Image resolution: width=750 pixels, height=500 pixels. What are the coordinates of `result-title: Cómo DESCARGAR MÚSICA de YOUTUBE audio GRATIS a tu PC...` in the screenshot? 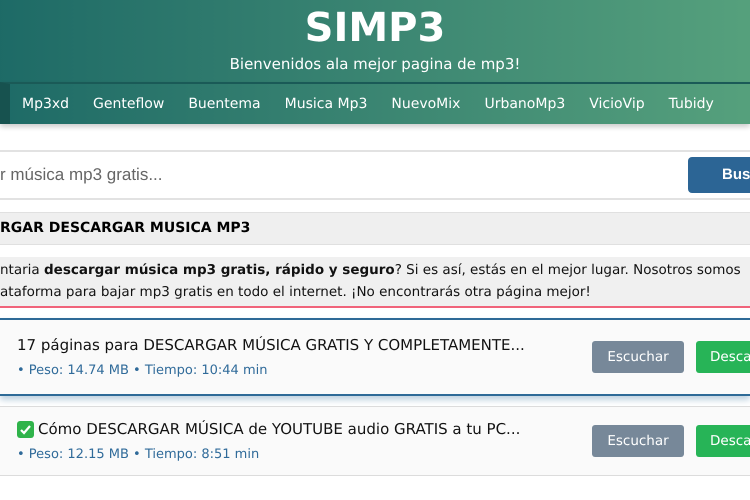 It's located at (279, 429).